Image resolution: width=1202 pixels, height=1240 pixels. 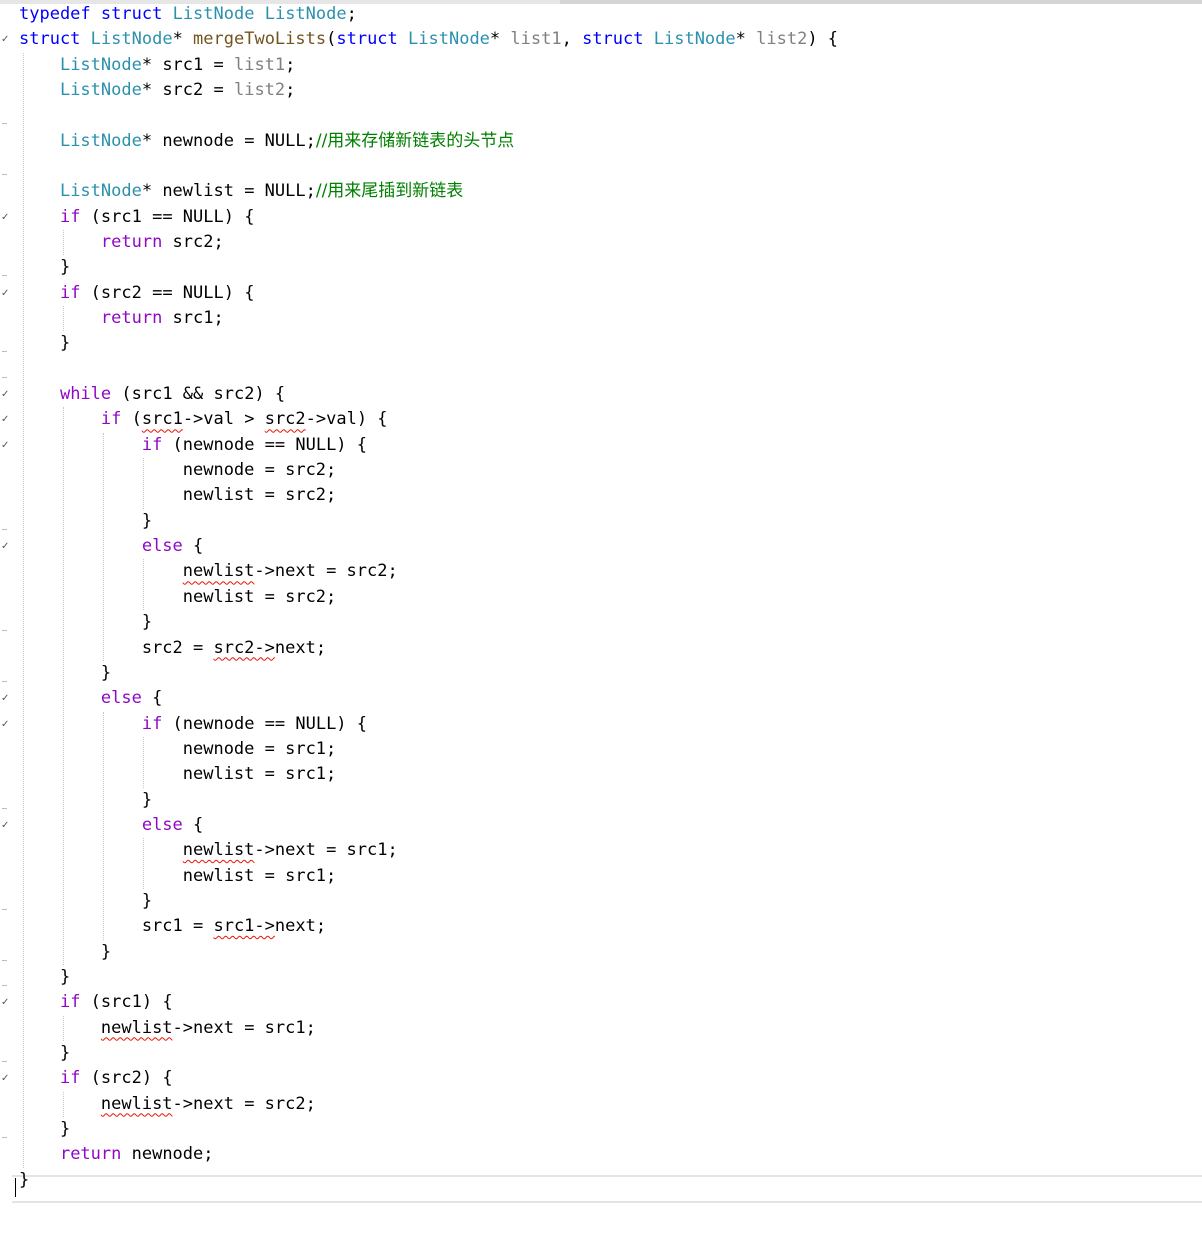 I want to click on code-line: newnode = src2;, so click(x=178, y=470).